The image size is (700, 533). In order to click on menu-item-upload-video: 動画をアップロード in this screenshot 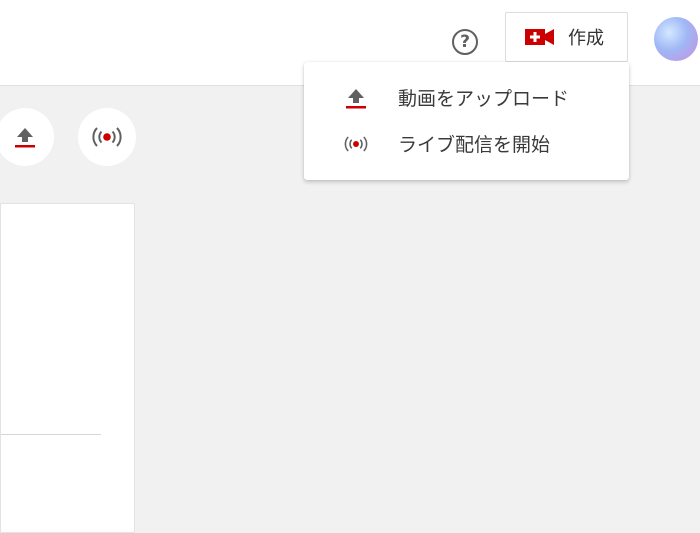, I will do `click(466, 97)`.